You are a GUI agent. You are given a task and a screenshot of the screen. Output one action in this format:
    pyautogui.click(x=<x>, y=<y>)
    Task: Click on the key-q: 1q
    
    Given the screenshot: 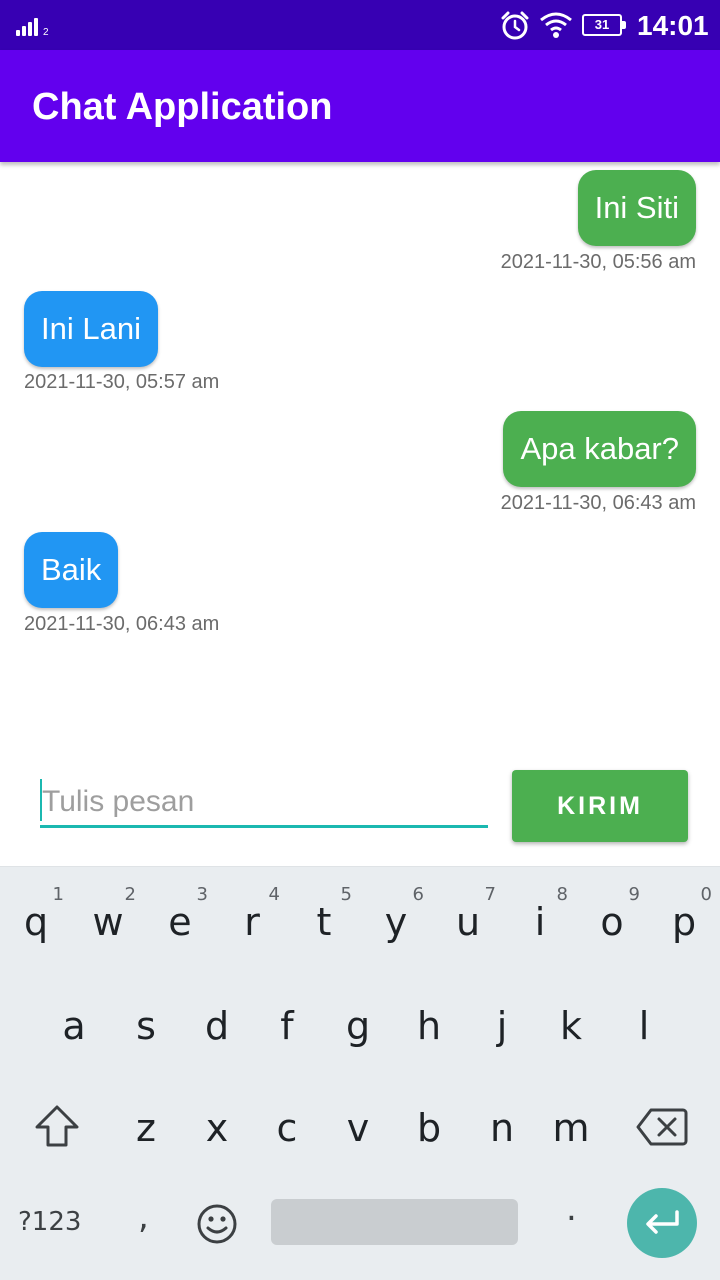 What is the action you would take?
    pyautogui.click(x=36, y=917)
    